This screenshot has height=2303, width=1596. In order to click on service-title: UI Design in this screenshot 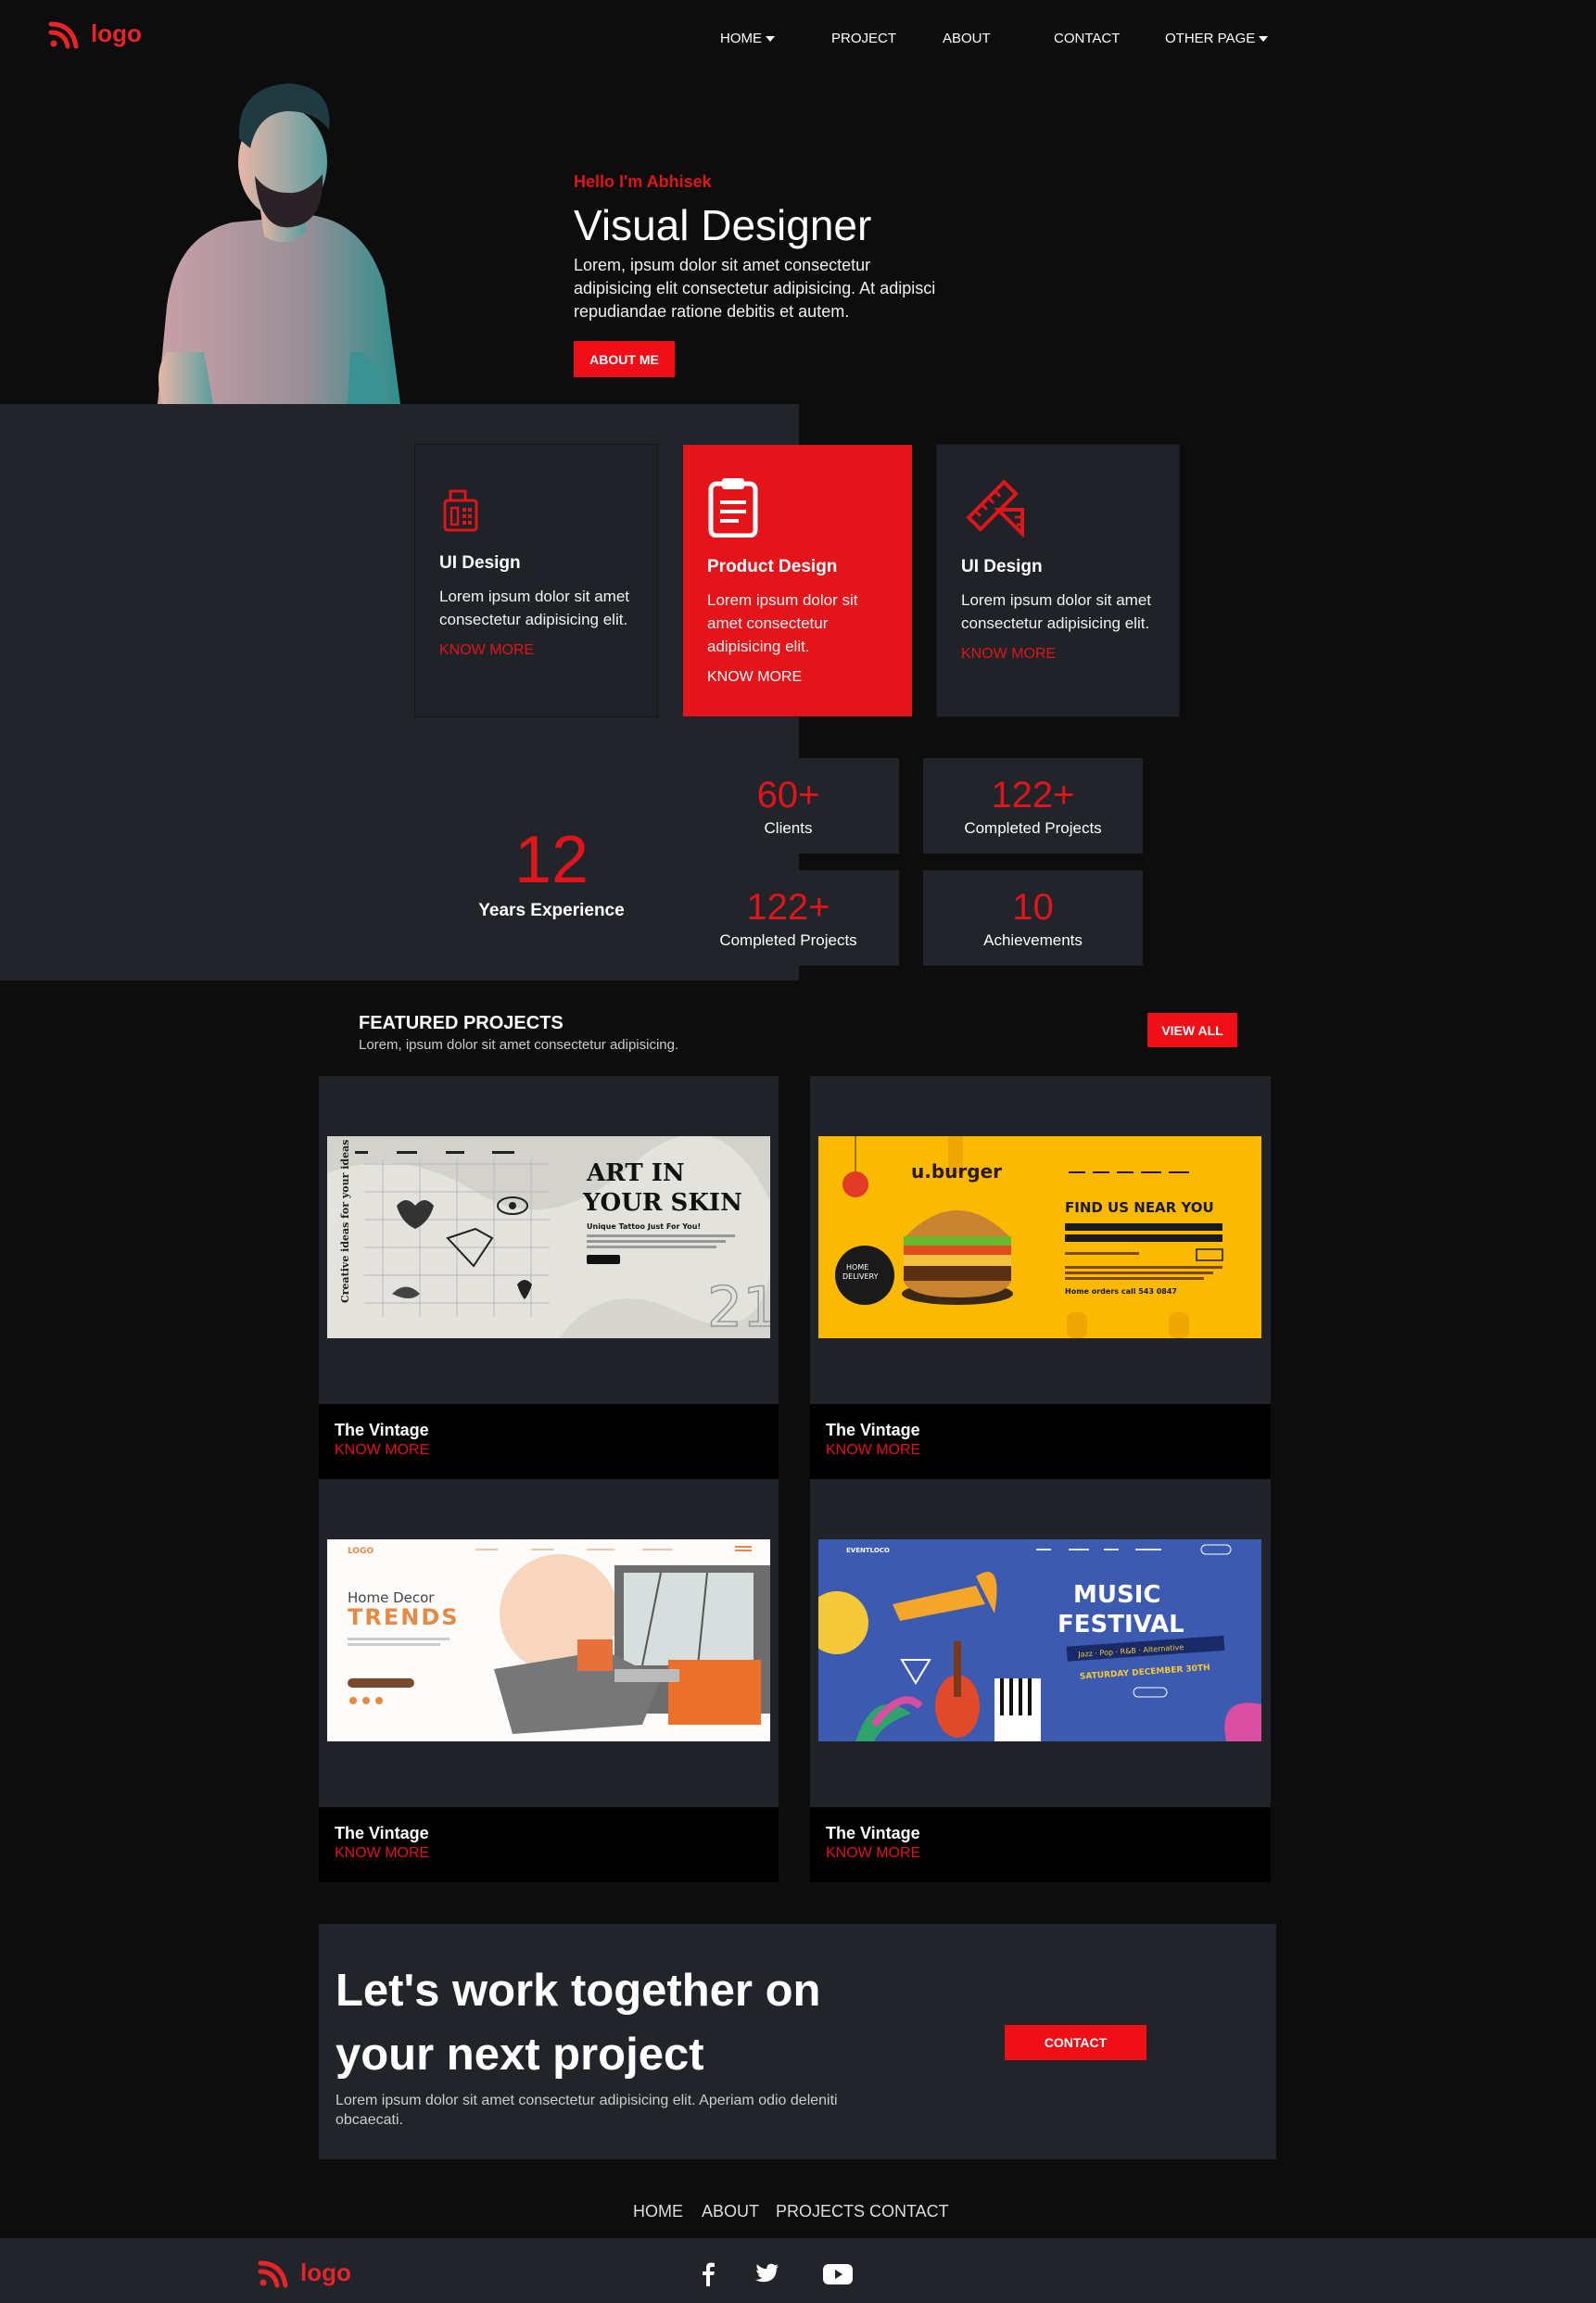, I will do `click(480, 563)`.